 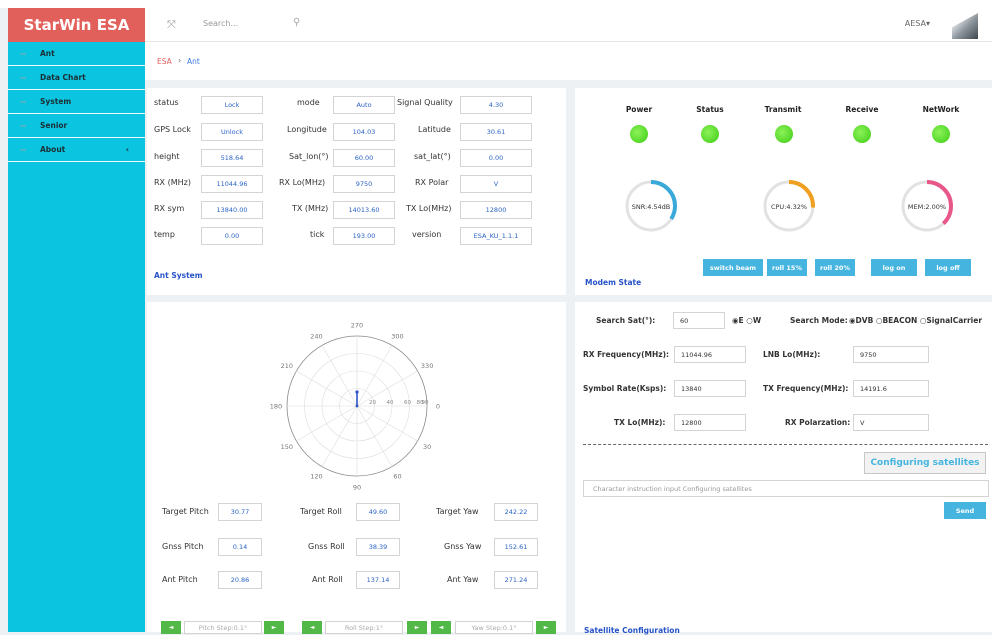 What do you see at coordinates (568, 61) in the screenshot?
I see `breadcrumb: ESA › Ant` at bounding box center [568, 61].